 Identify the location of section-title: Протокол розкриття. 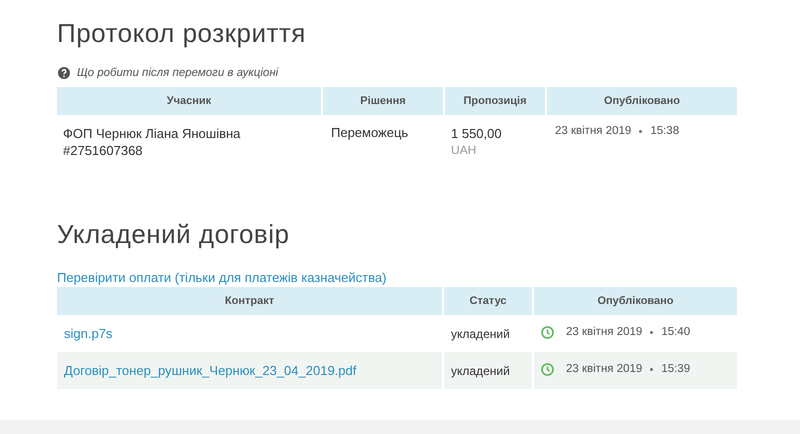
(182, 33).